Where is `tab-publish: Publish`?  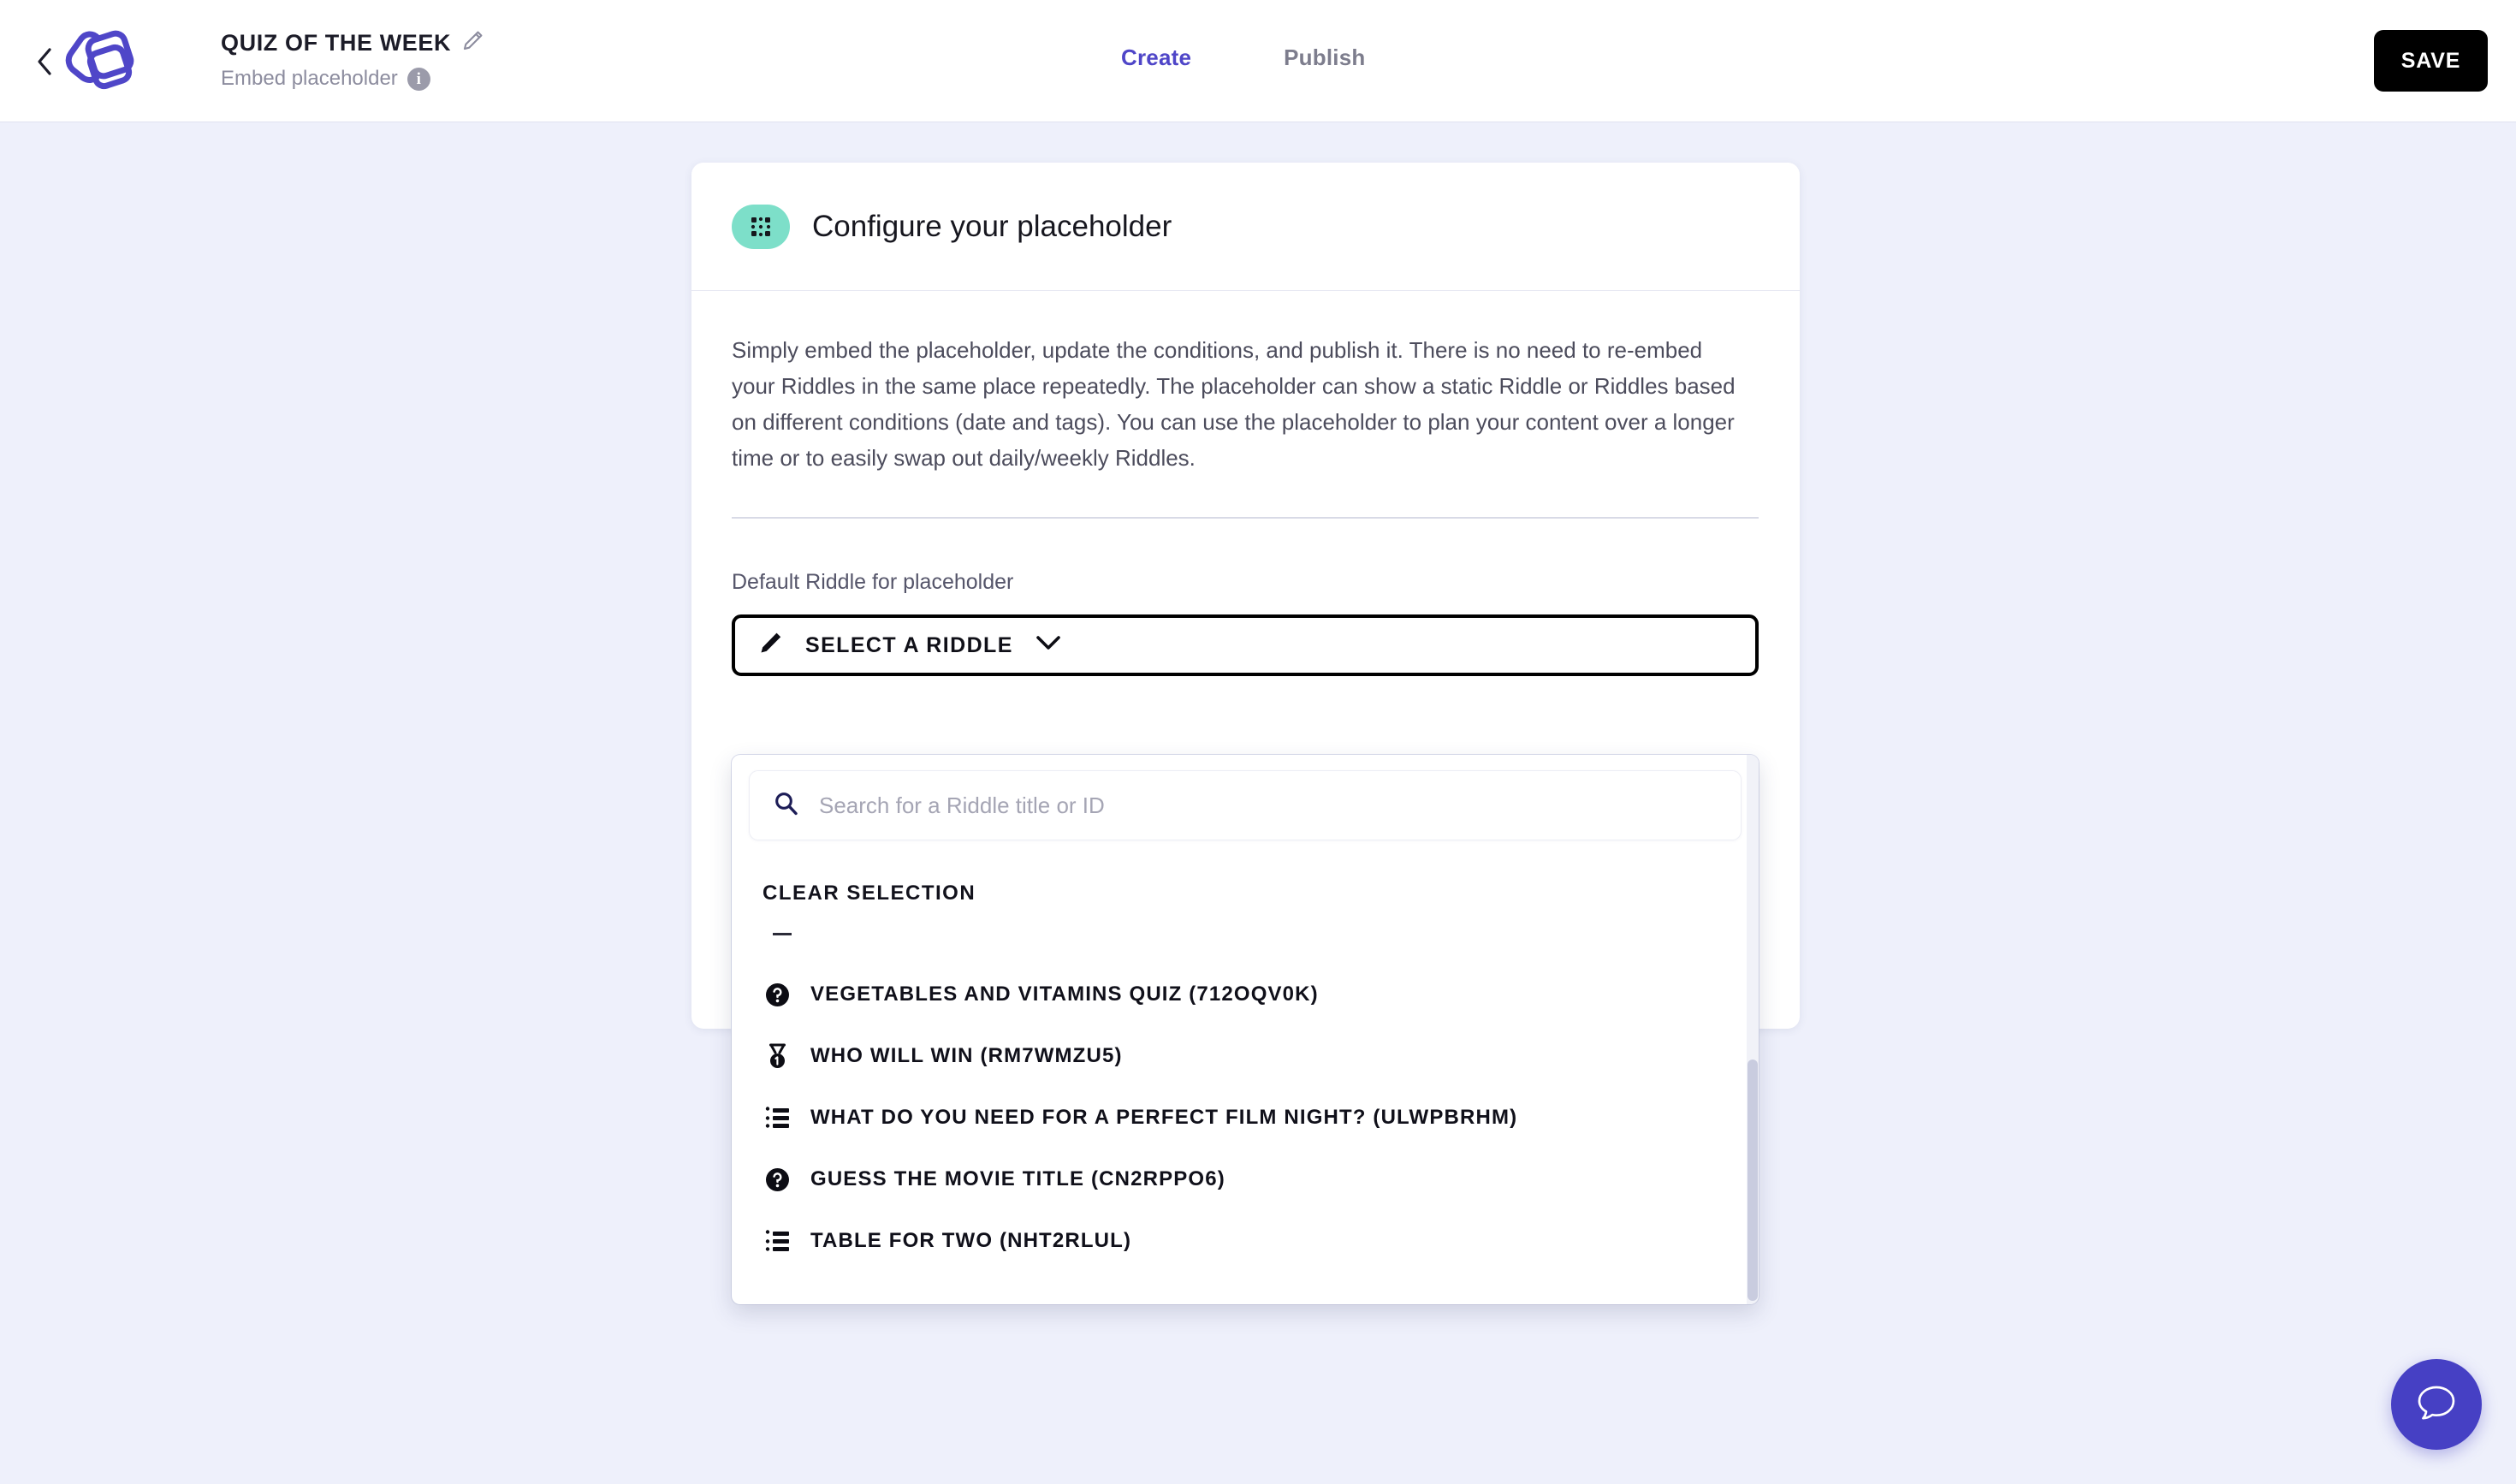
tab-publish: Publish is located at coordinates (1324, 58).